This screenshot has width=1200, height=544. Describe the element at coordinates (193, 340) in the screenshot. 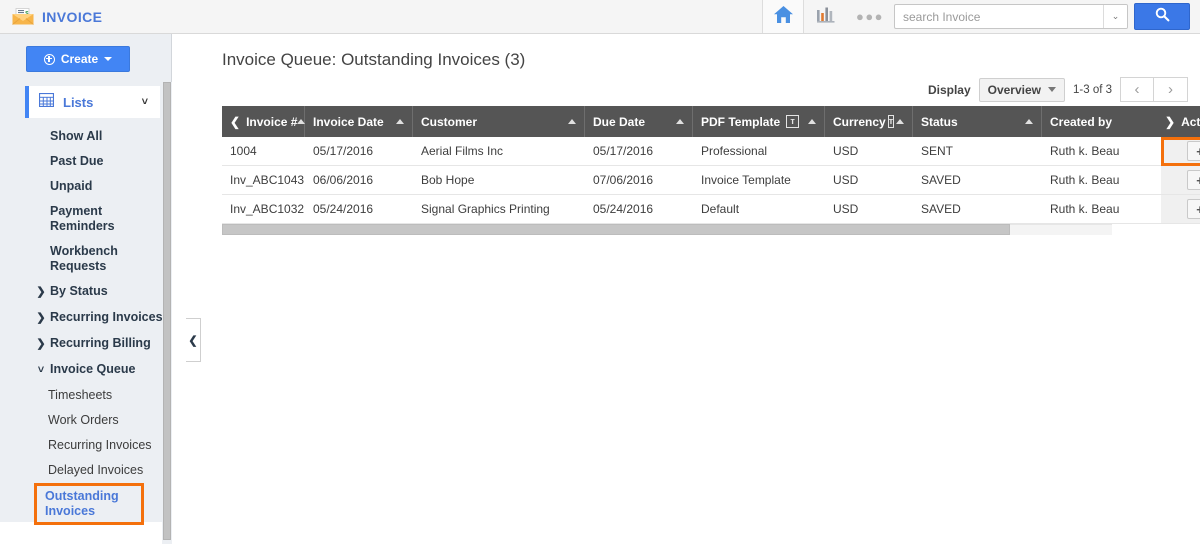

I see `sidebar-collapse-handle: ❮` at that location.